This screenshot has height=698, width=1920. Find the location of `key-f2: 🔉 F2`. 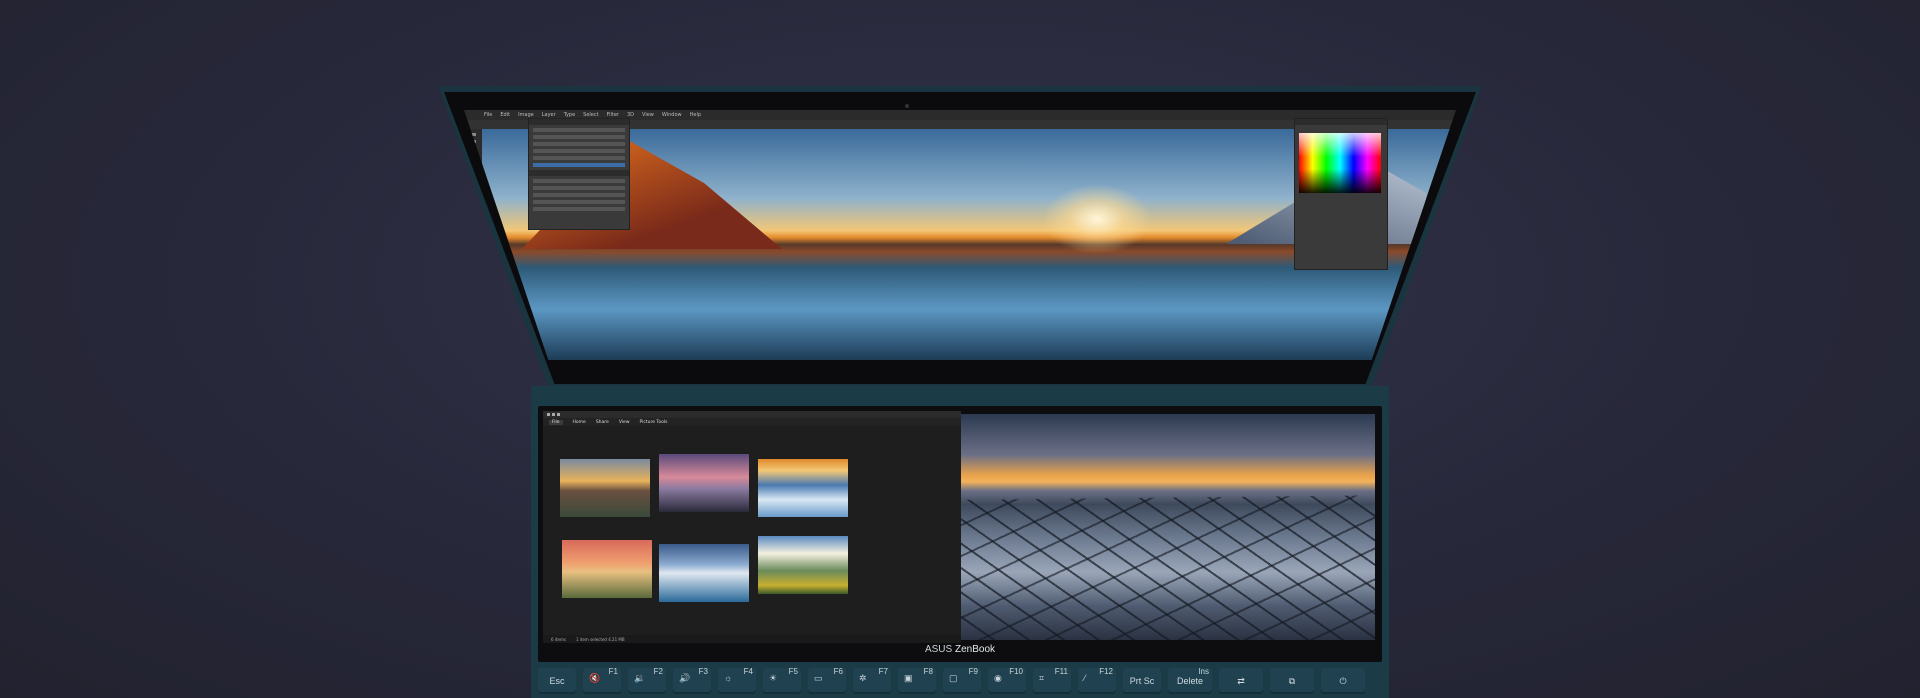

key-f2: 🔉 F2 is located at coordinates (647, 680).